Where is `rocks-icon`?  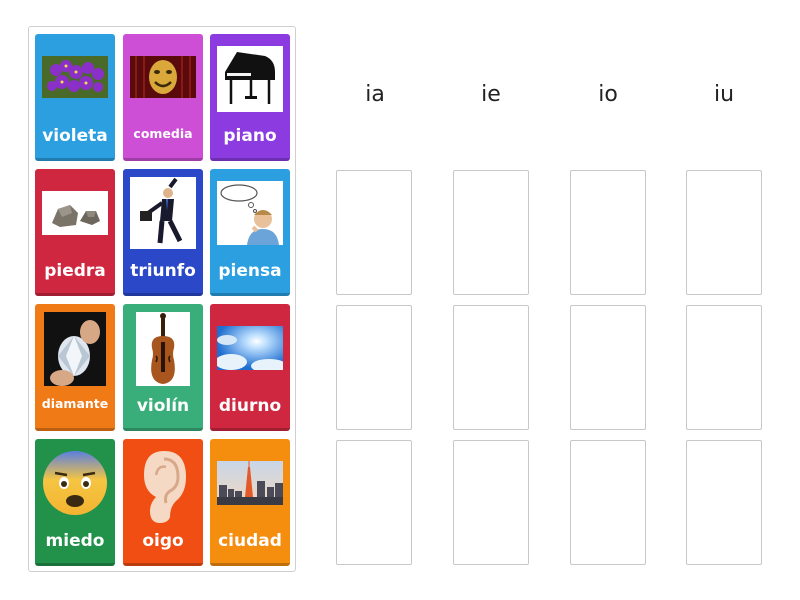
rocks-icon is located at coordinates (75, 213).